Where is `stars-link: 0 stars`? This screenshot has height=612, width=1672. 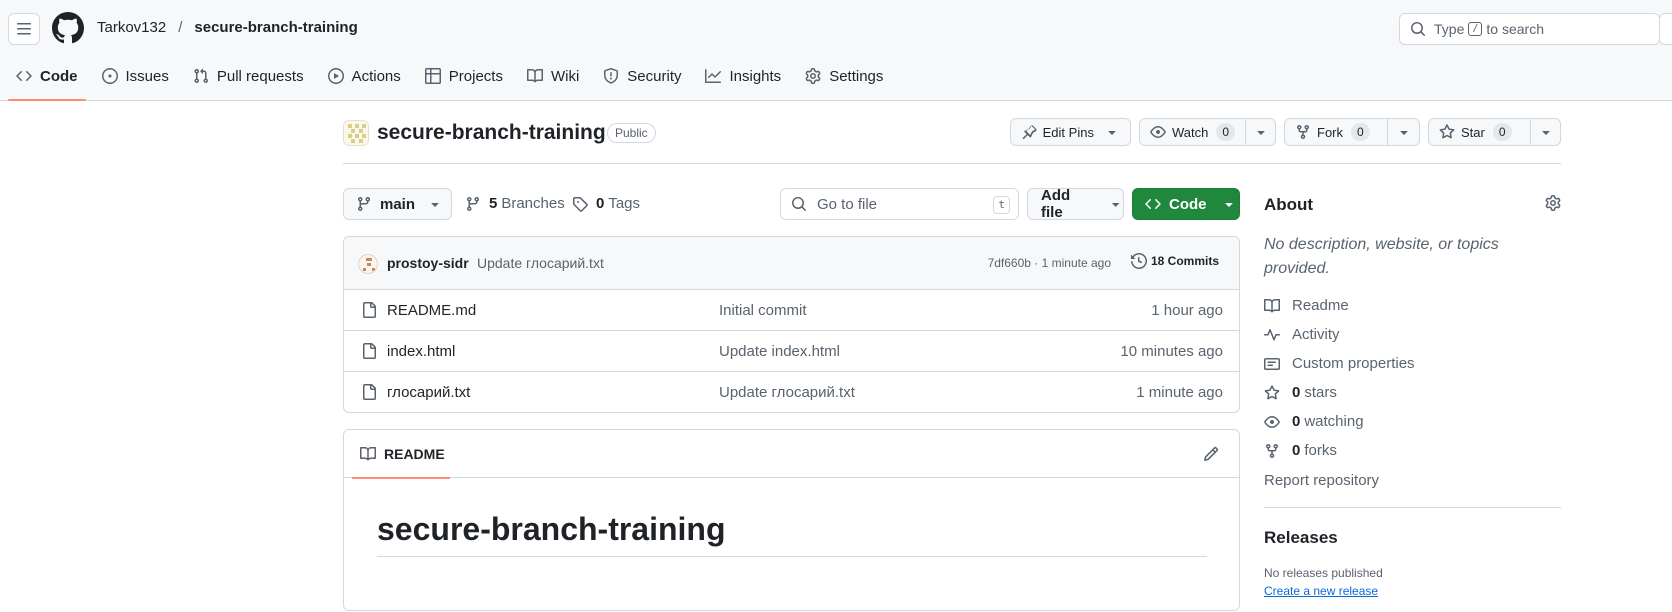 stars-link: 0 stars is located at coordinates (1300, 392).